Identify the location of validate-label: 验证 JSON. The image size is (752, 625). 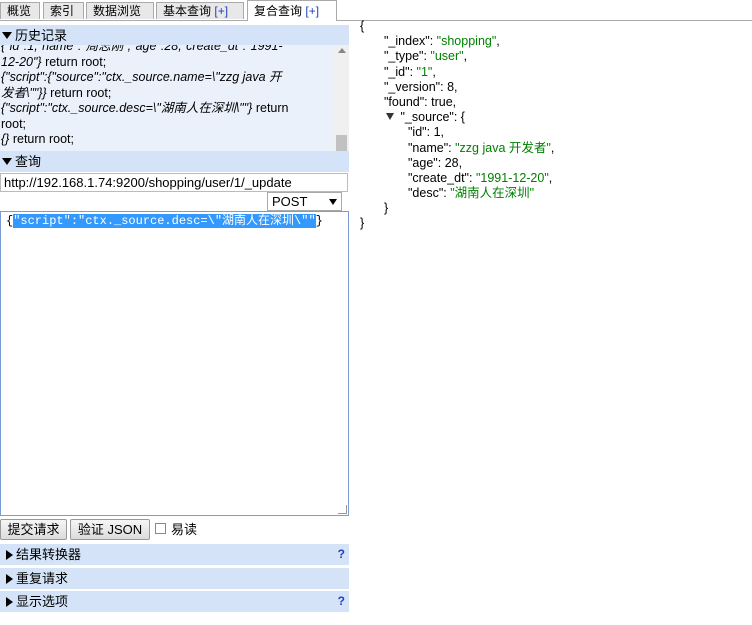
(110, 529).